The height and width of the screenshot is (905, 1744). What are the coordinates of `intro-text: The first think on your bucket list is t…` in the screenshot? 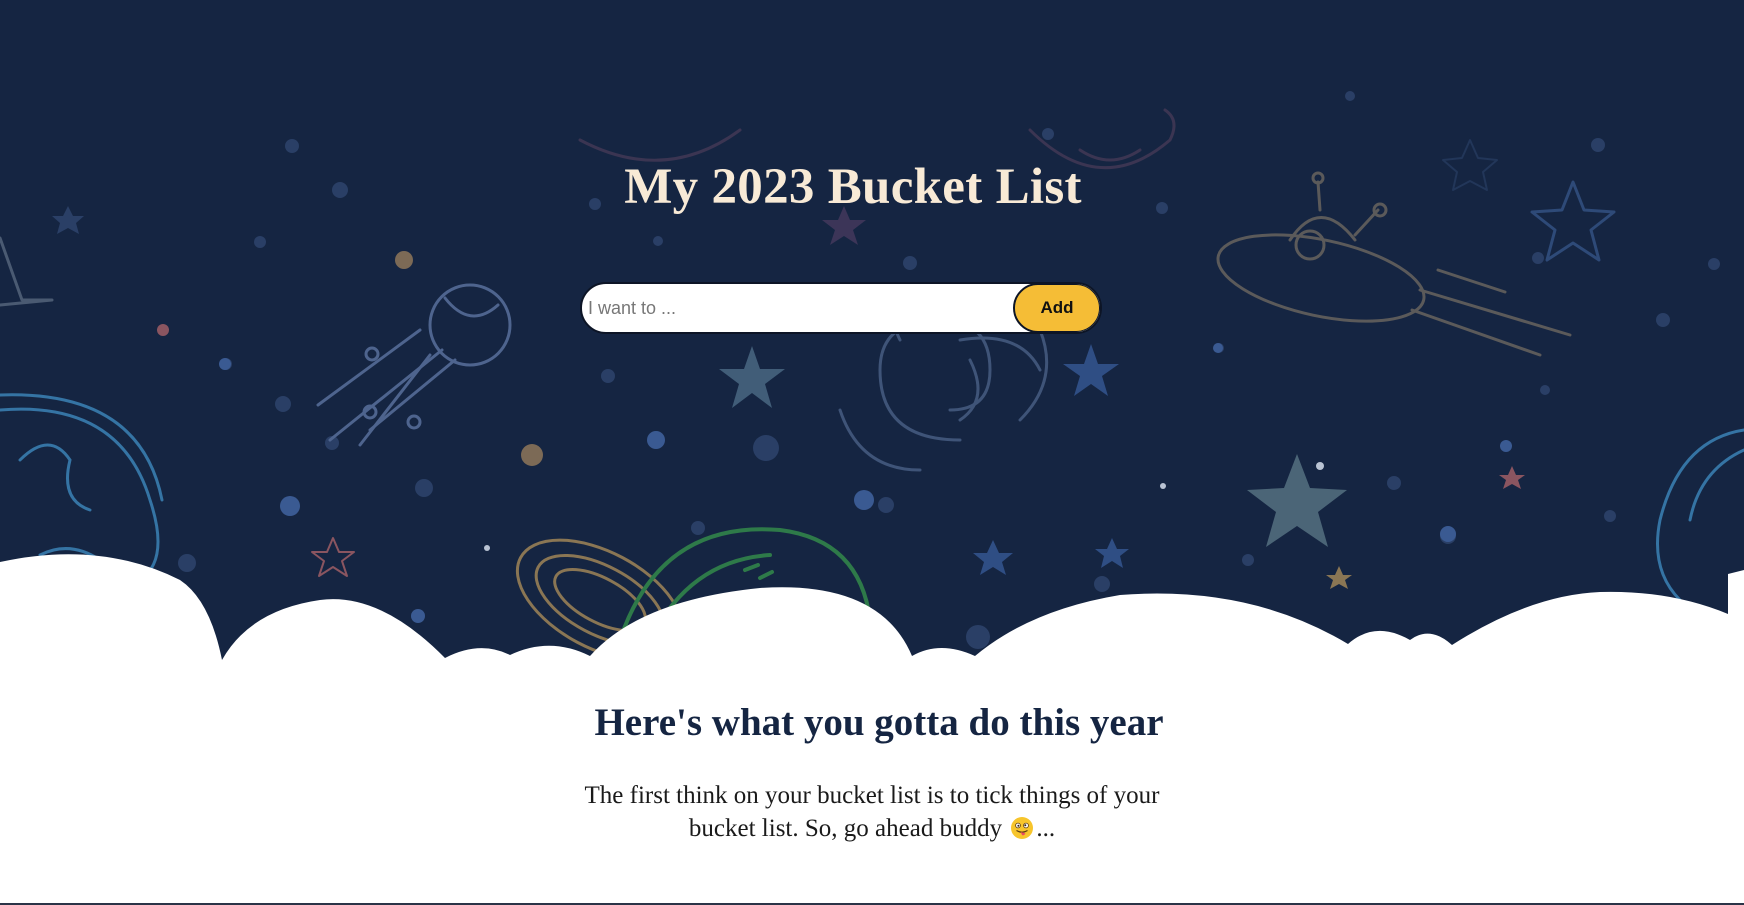 It's located at (872, 812).